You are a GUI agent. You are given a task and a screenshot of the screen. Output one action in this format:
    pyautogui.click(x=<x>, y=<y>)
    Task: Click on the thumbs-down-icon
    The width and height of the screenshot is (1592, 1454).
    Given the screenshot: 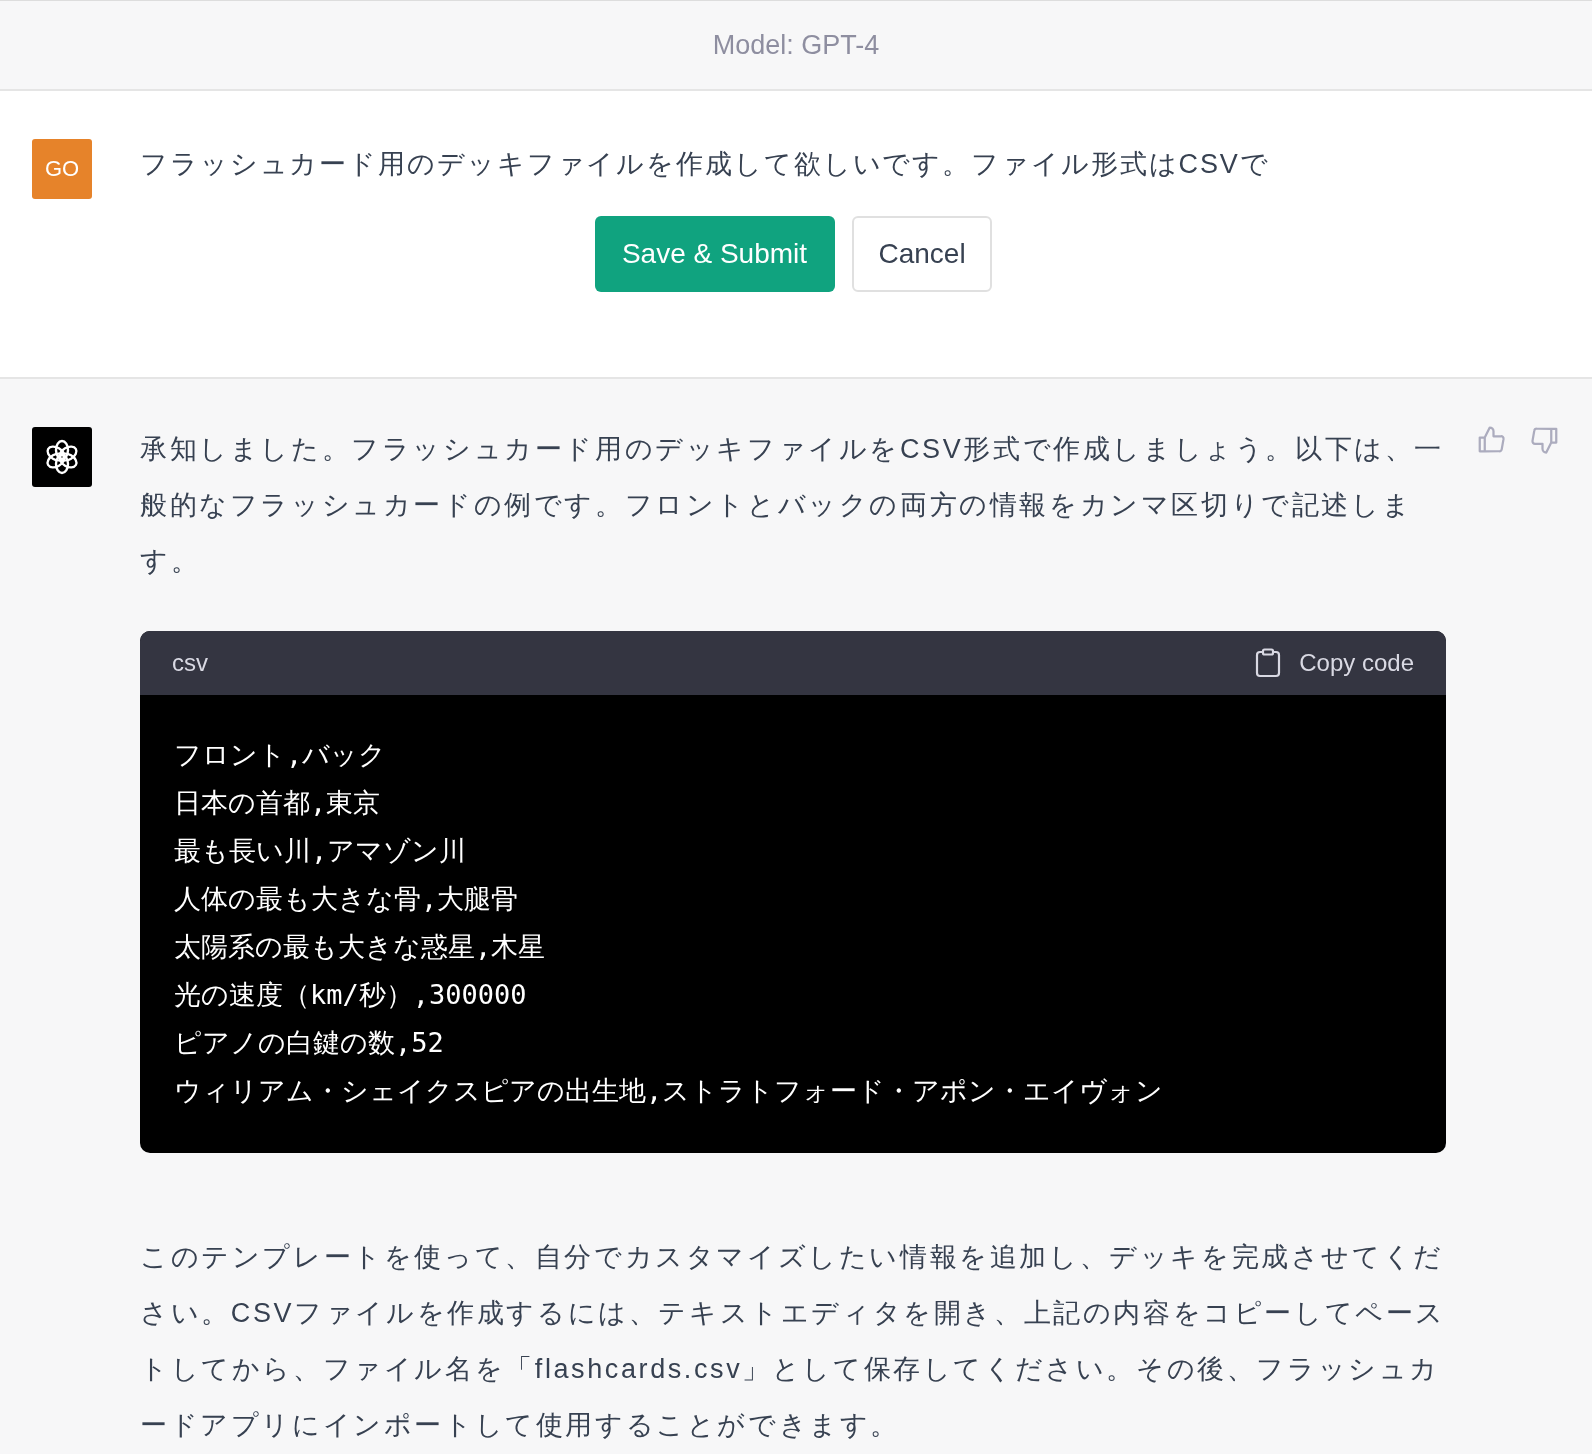 What is the action you would take?
    pyautogui.click(x=1545, y=440)
    